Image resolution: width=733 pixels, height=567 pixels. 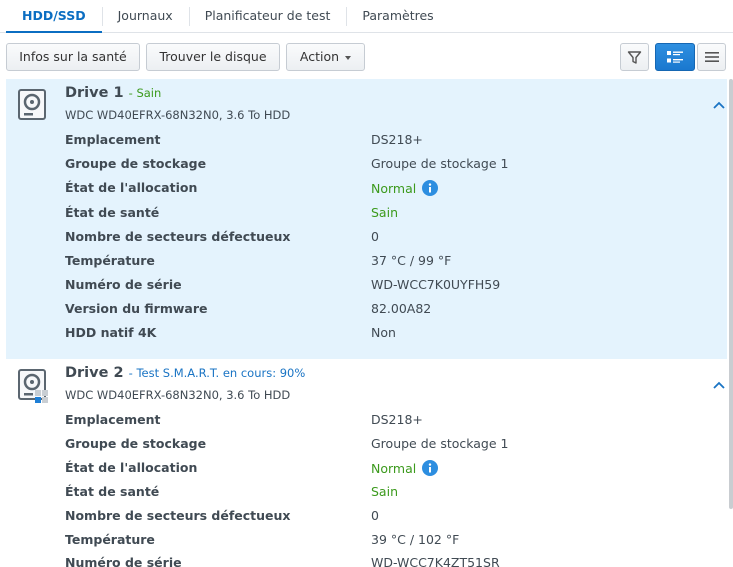 I want to click on row-value: WD-WCC7K0UYFH59, so click(x=436, y=284).